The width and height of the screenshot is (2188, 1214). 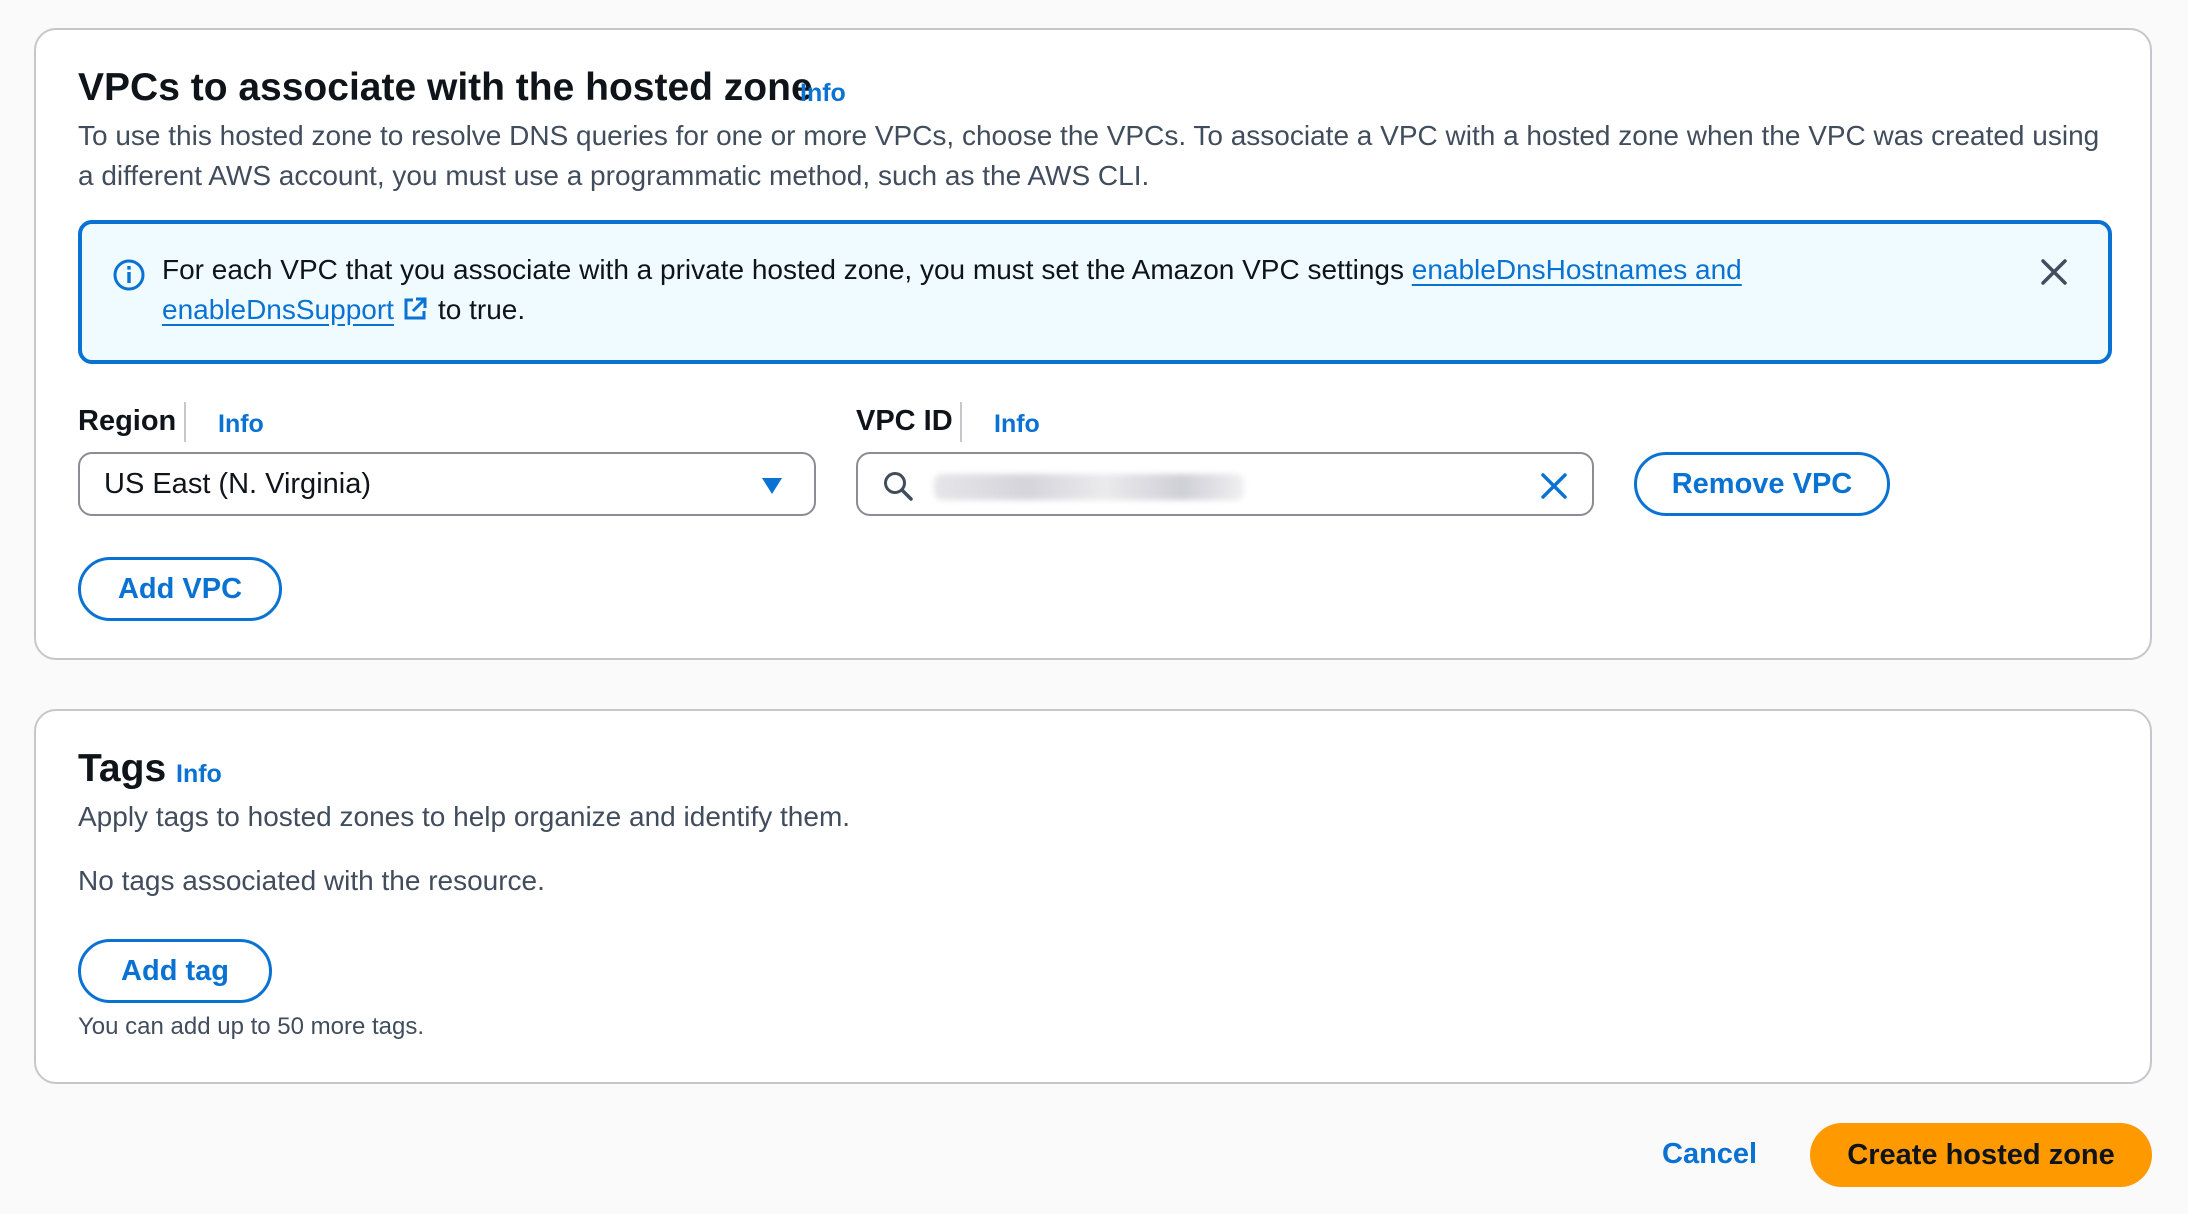 I want to click on remove-vpc-button: Remove VPC, so click(x=1762, y=484).